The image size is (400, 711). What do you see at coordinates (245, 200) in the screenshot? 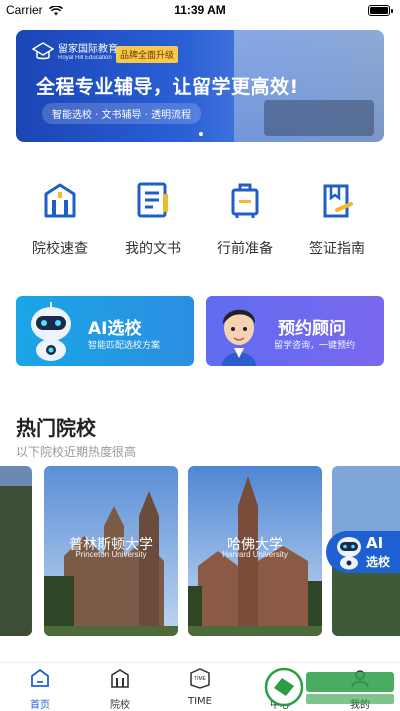
I see `luggage-icon` at bounding box center [245, 200].